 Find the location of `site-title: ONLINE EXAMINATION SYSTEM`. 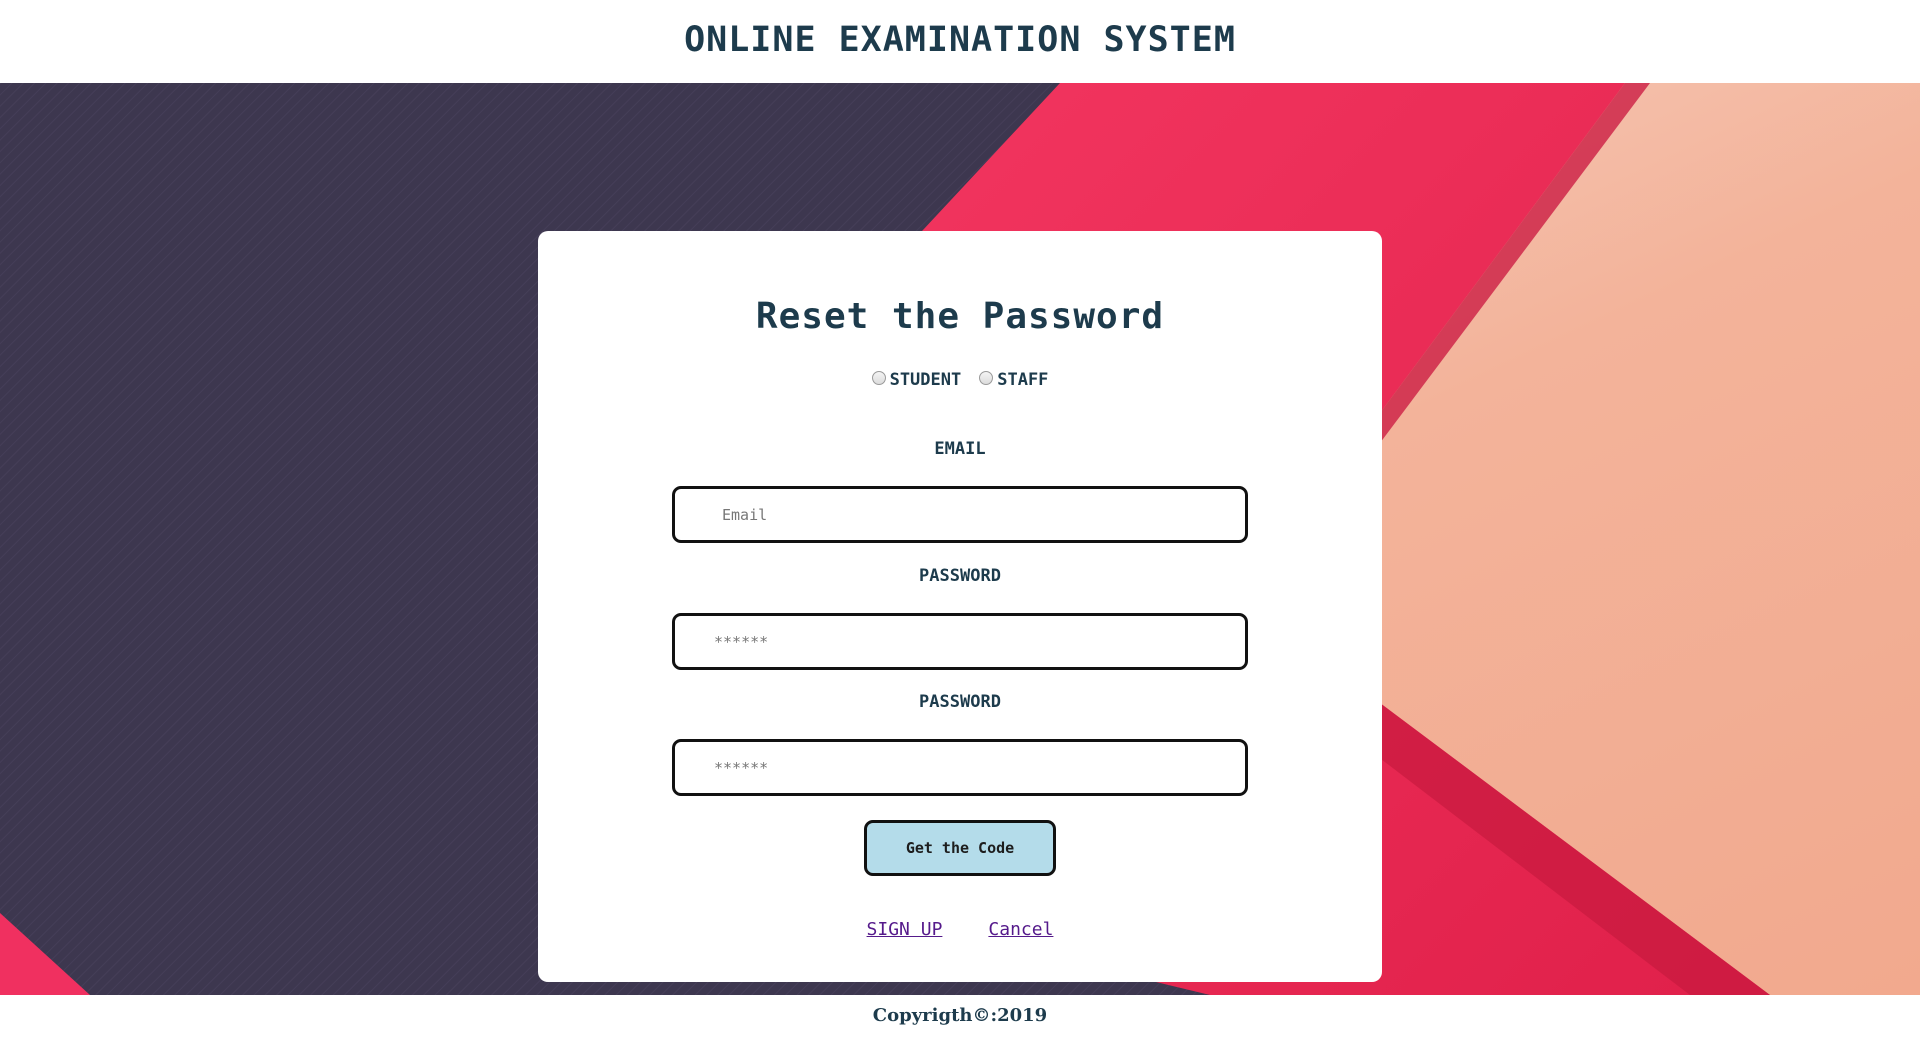

site-title: ONLINE EXAMINATION SYSTEM is located at coordinates (960, 39).